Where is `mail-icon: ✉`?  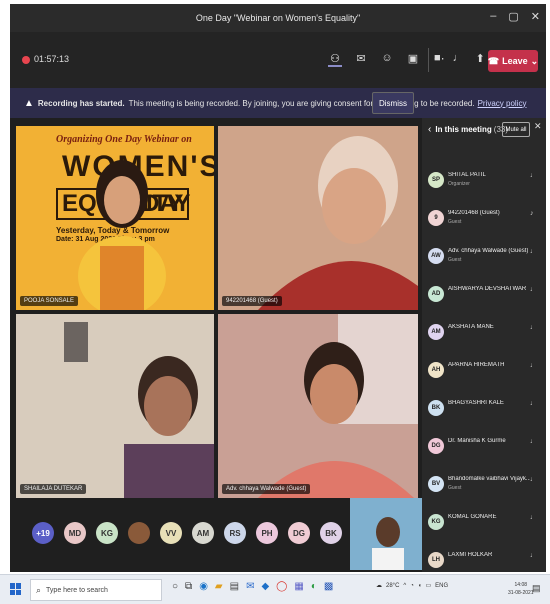 mail-icon: ✉ is located at coordinates (250, 586).